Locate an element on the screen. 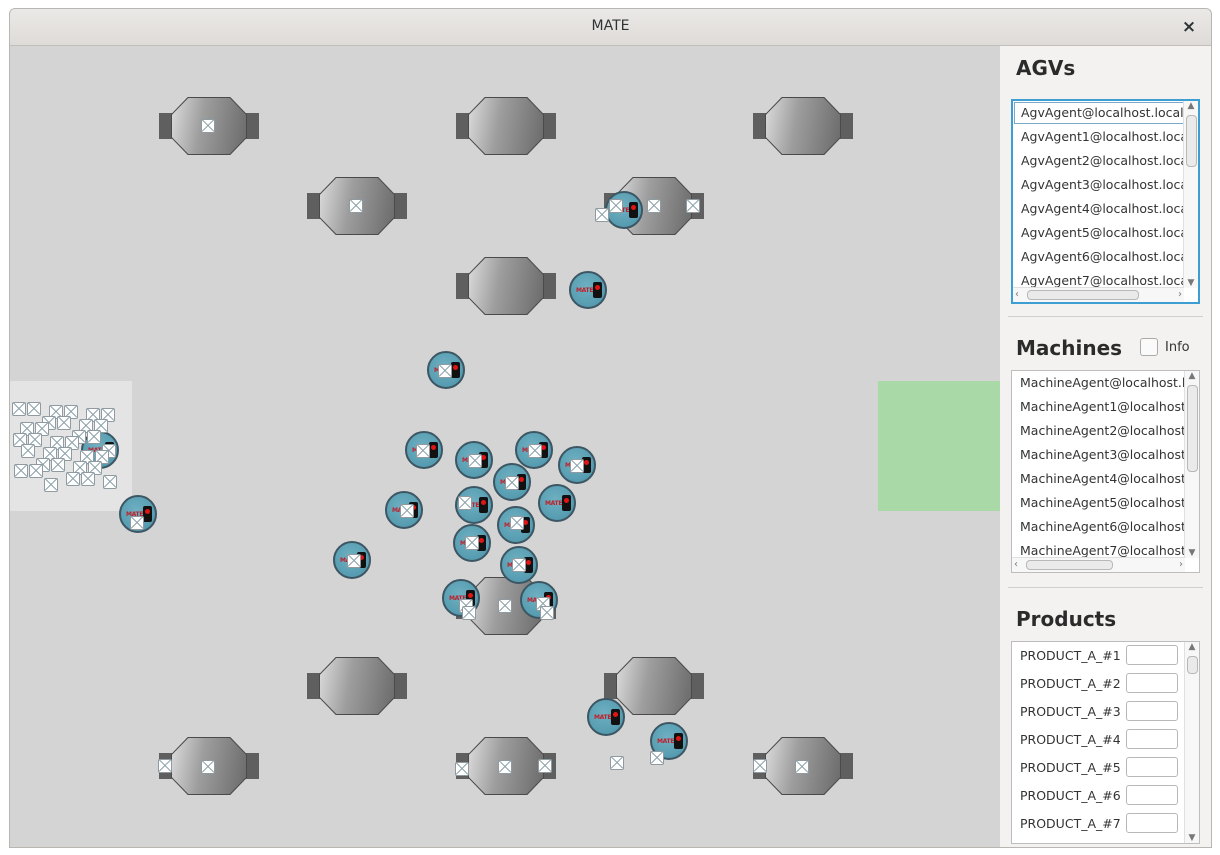  agv-list-vertical-scrollbar: ▲ ▼ is located at coordinates (1190, 194).